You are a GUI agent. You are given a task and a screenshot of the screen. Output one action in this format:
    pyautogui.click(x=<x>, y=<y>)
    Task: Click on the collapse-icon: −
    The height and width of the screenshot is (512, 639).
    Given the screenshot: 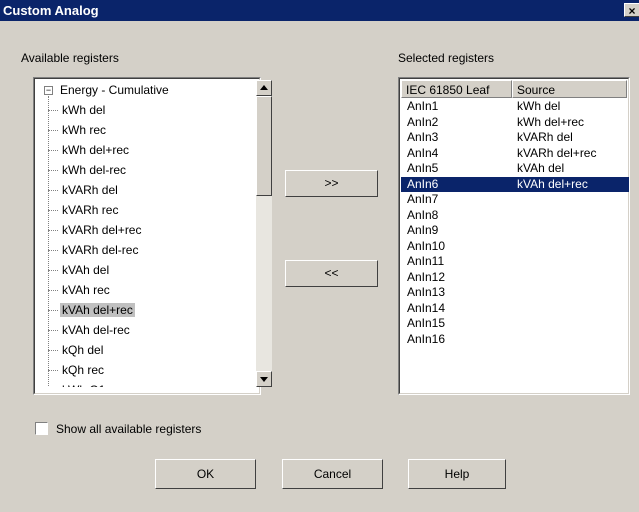 What is the action you would take?
    pyautogui.click(x=48, y=90)
    